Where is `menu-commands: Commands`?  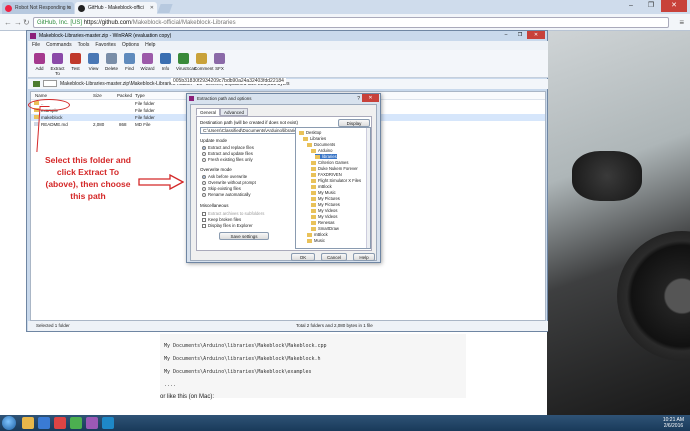
menu-commands: Commands is located at coordinates (59, 45).